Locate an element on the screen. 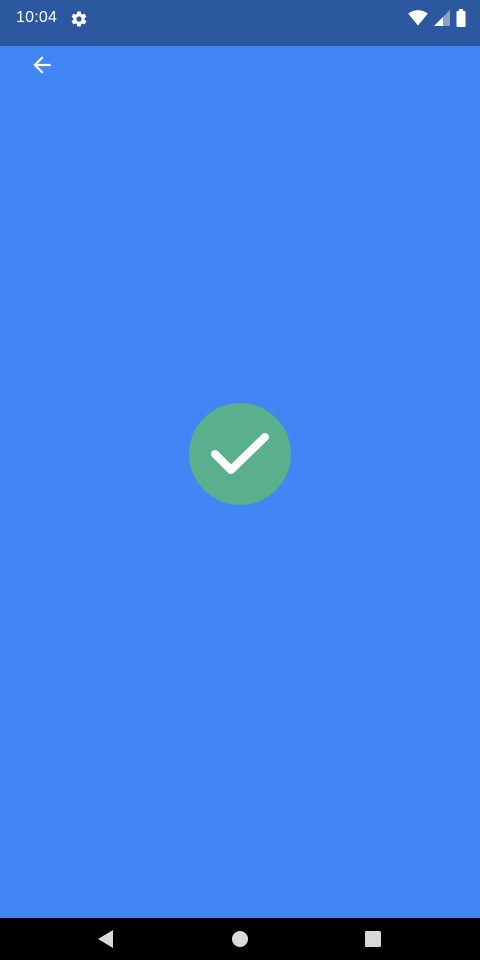 This screenshot has width=480, height=960. nav-recents-icon is located at coordinates (373, 939).